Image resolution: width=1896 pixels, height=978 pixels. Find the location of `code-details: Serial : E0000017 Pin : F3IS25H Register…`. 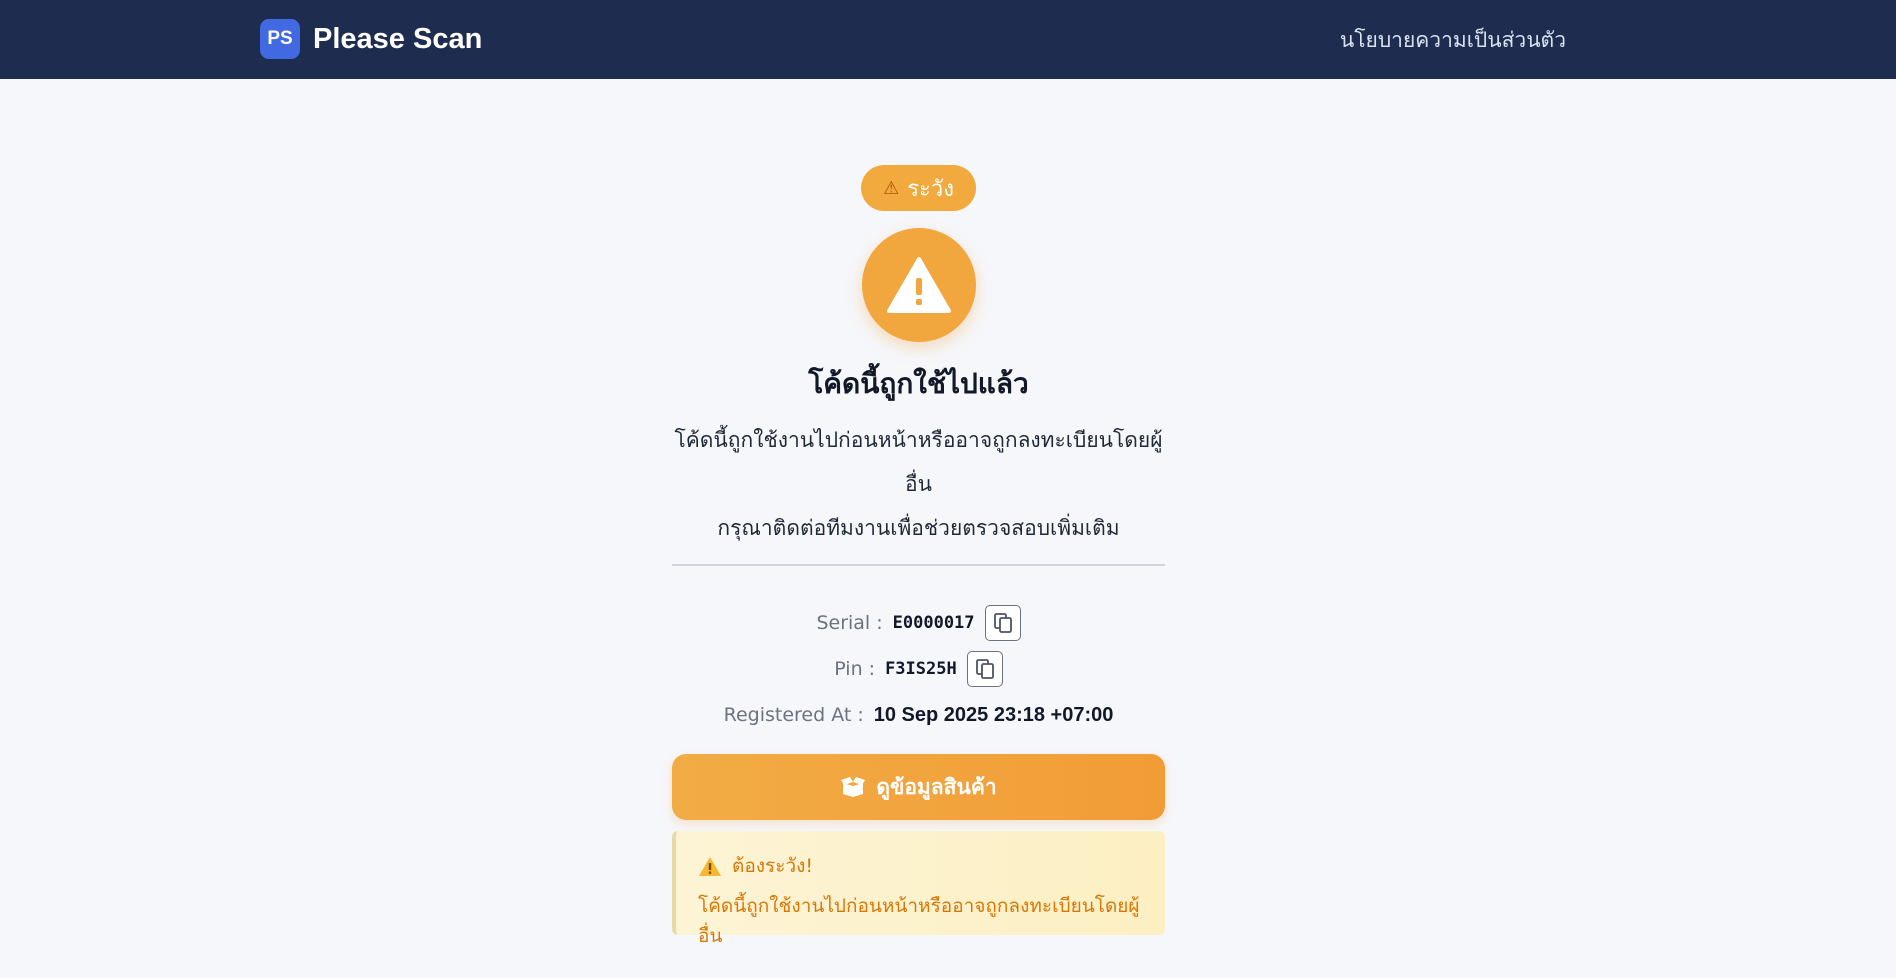

code-details: Serial : E0000017 Pin : F3IS25H Register… is located at coordinates (919, 669).